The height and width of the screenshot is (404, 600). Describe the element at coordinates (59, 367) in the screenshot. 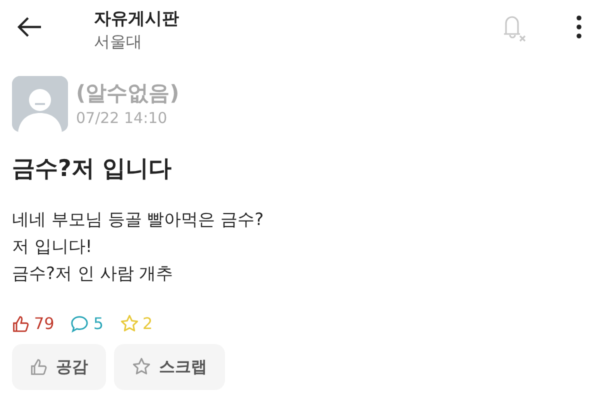

I see `like-button: 공감` at that location.